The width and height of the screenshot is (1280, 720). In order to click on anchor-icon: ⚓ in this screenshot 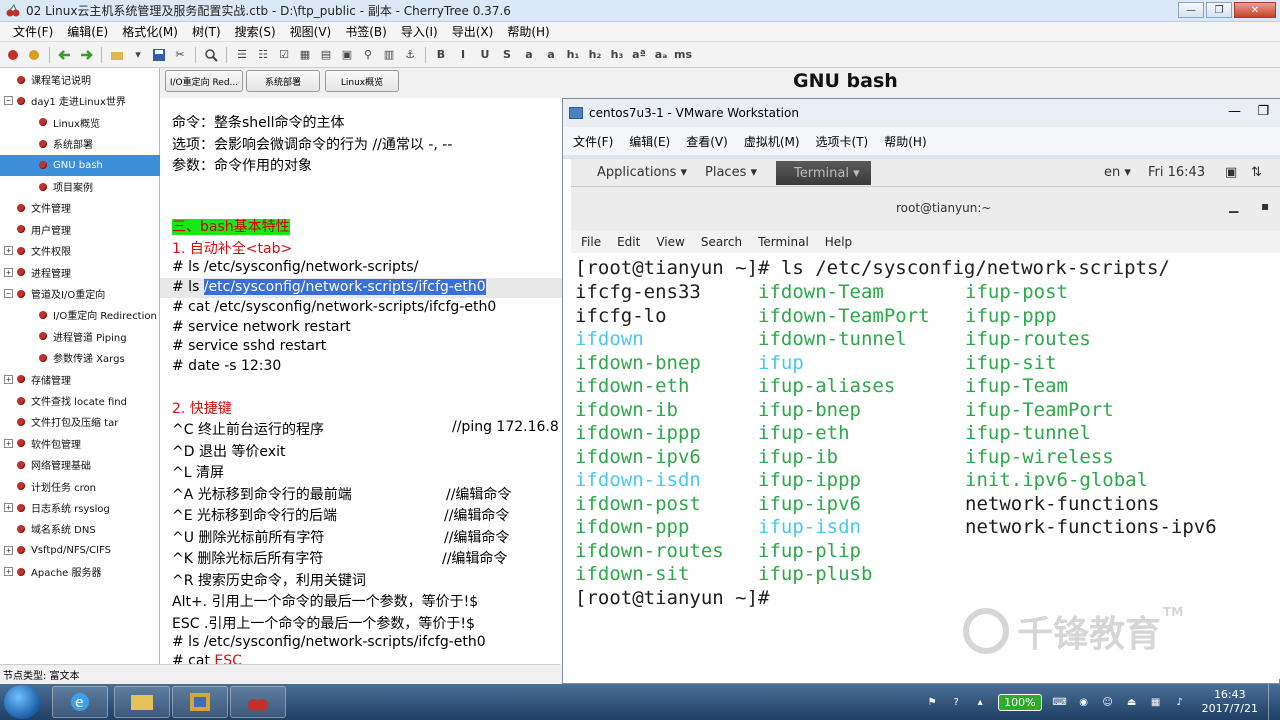, I will do `click(410, 55)`.